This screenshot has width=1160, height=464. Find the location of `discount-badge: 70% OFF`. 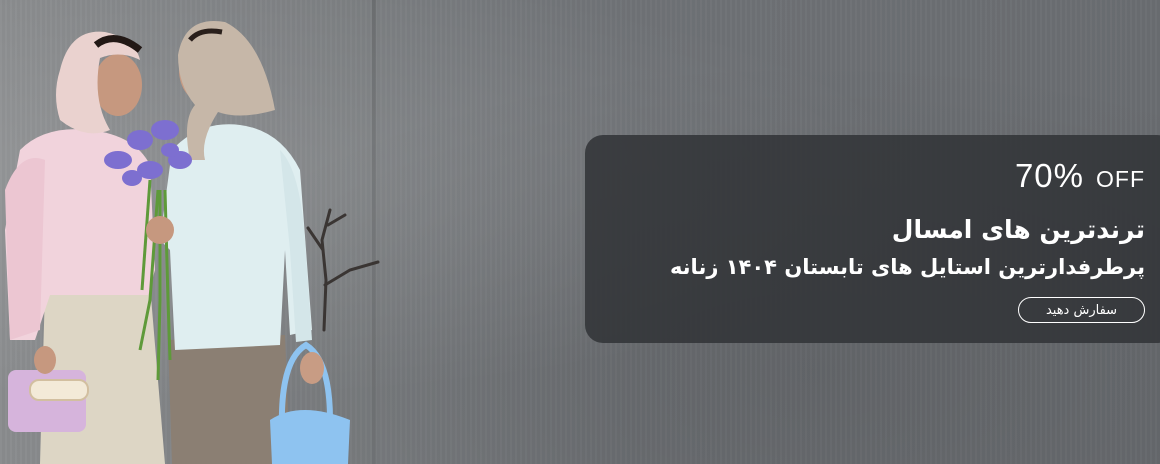

discount-badge: 70% OFF is located at coordinates (1080, 176).